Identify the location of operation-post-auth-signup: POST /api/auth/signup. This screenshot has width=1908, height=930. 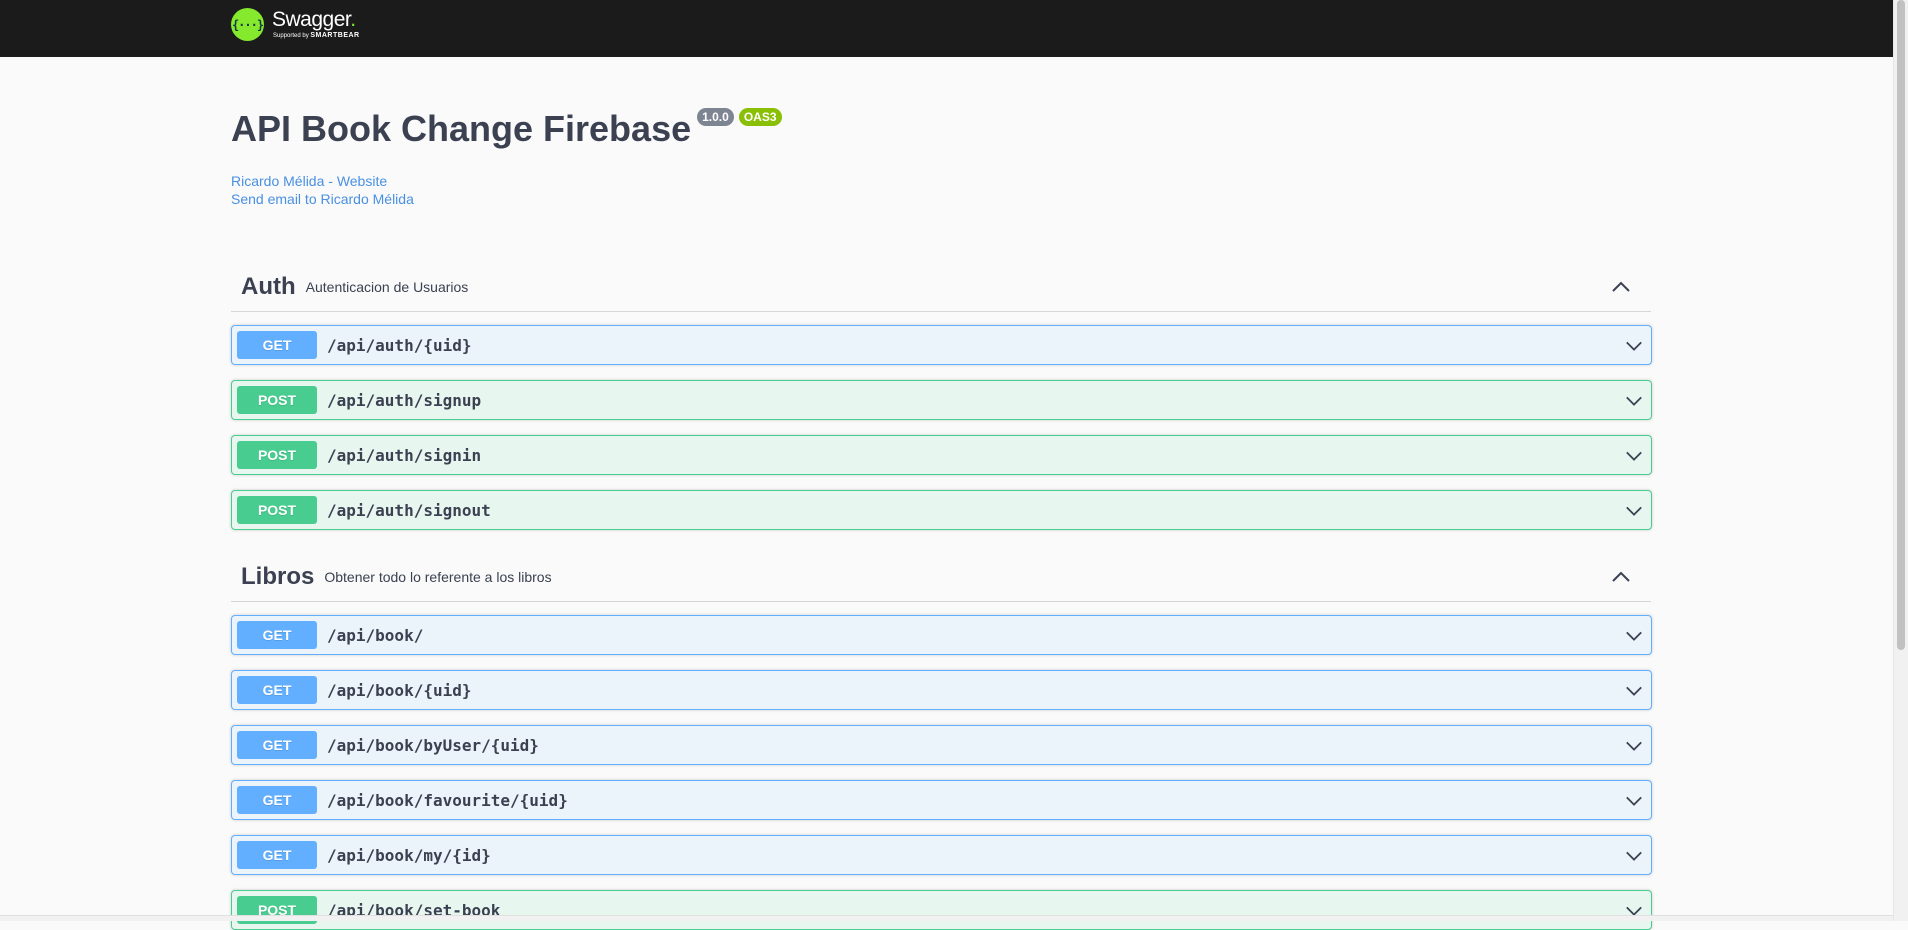
(941, 400).